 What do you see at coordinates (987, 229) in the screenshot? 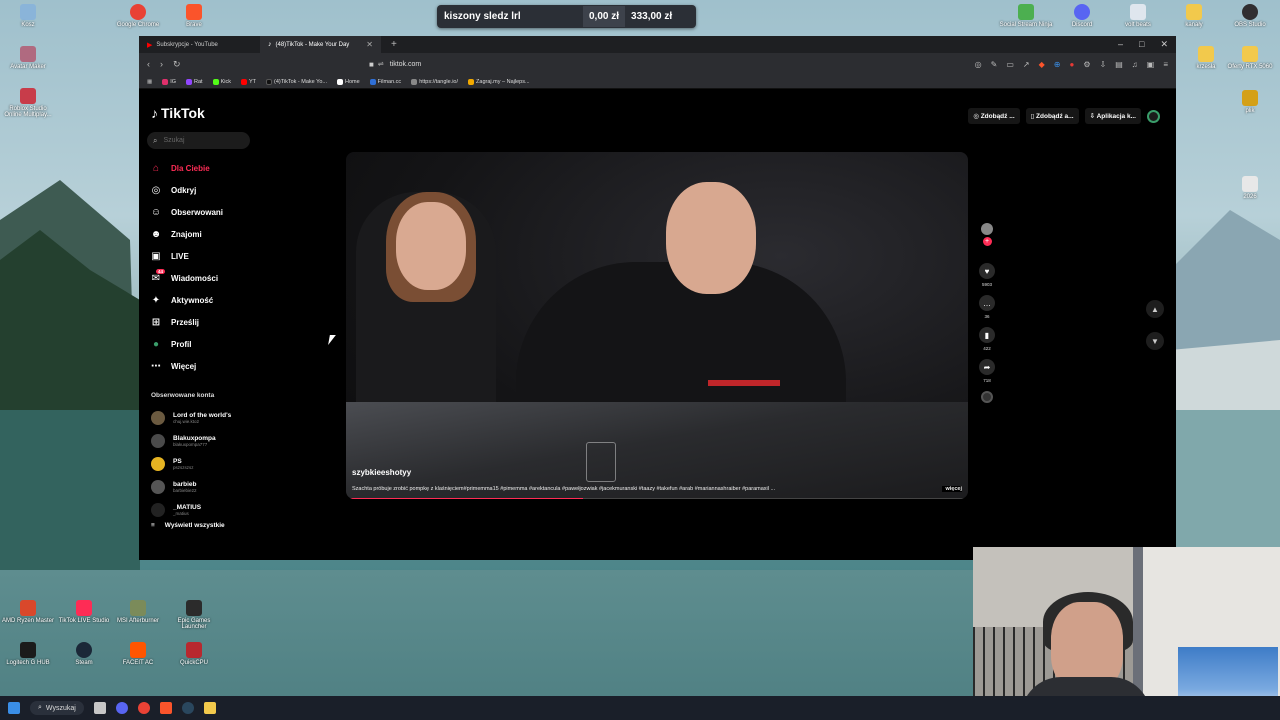
I see `creator-avatar` at bounding box center [987, 229].